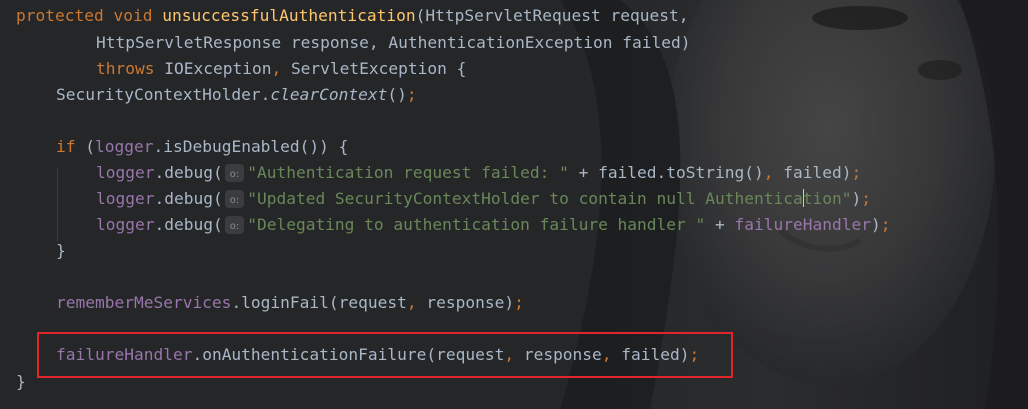 The width and height of the screenshot is (1028, 409). What do you see at coordinates (144, 302) in the screenshot?
I see `remember-me-services-field: rememberMeServices` at bounding box center [144, 302].